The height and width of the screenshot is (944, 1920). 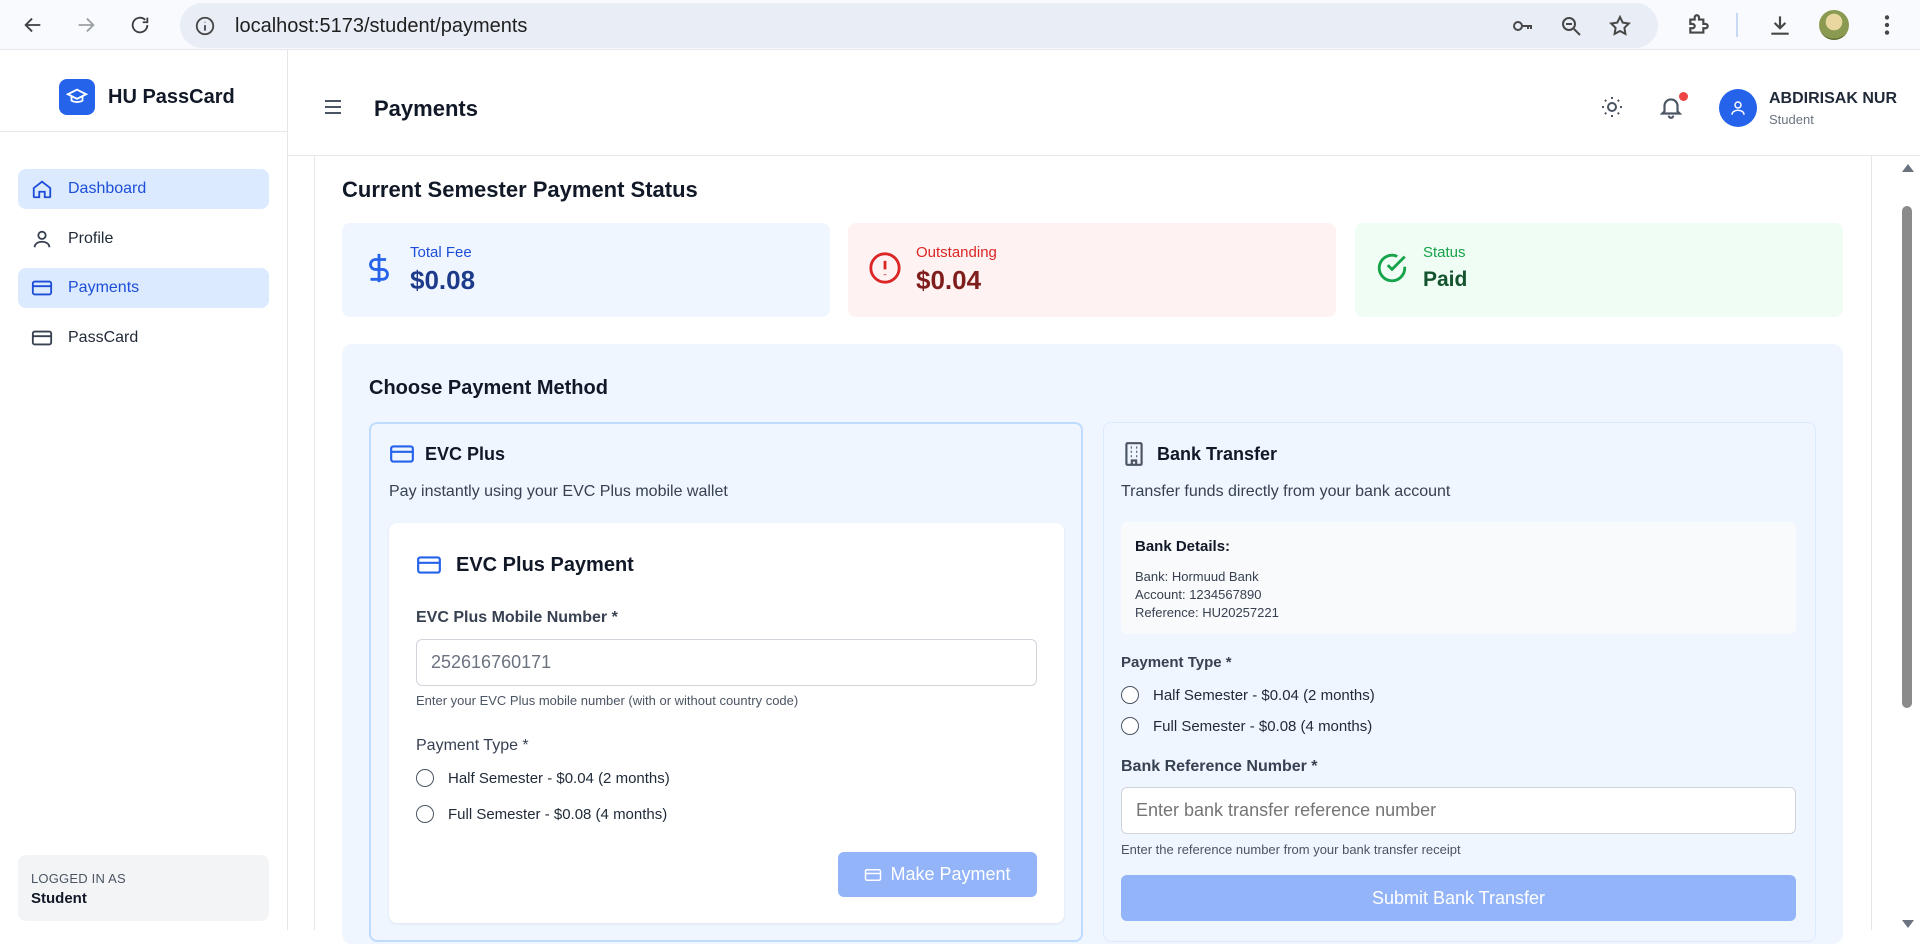 What do you see at coordinates (1207, 612) in the screenshot?
I see `bank-reference-line: Reference: HU20257221` at bounding box center [1207, 612].